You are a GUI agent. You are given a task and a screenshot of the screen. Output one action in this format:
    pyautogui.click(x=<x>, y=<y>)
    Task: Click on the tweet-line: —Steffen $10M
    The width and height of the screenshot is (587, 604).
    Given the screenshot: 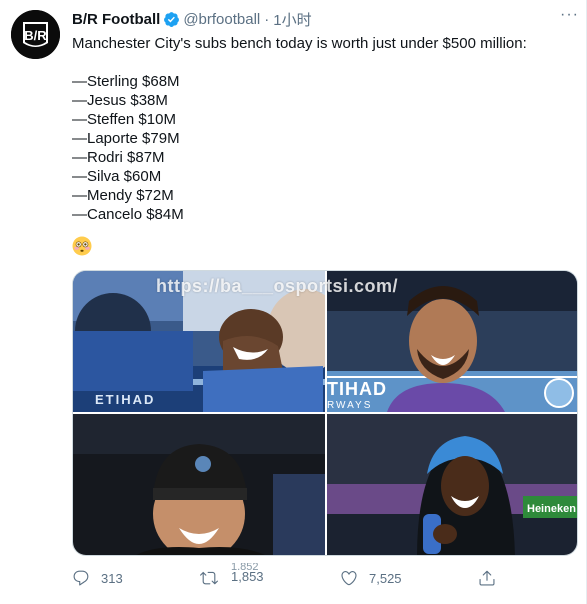 What is the action you would take?
    pyautogui.click(x=124, y=119)
    